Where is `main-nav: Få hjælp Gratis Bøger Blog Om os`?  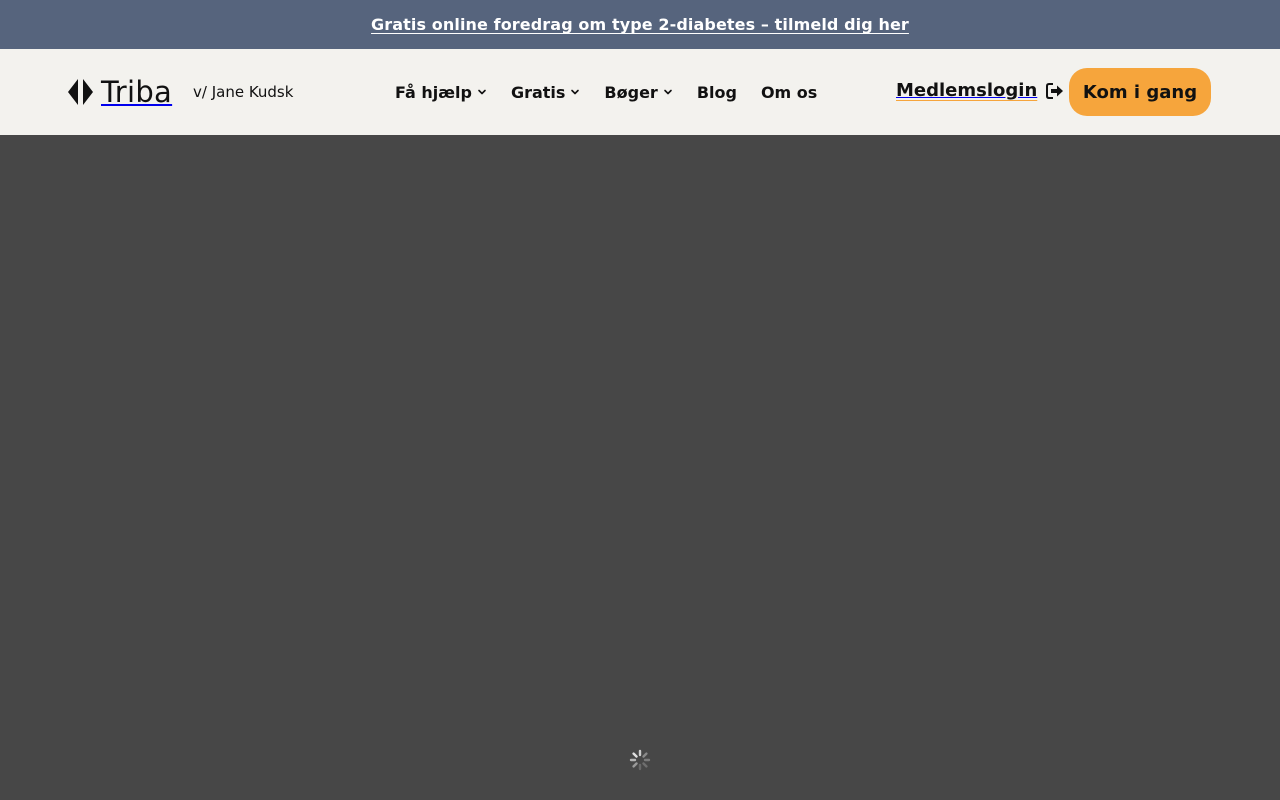 main-nav: Få hjælp Gratis Bøger Blog Om os is located at coordinates (606, 92).